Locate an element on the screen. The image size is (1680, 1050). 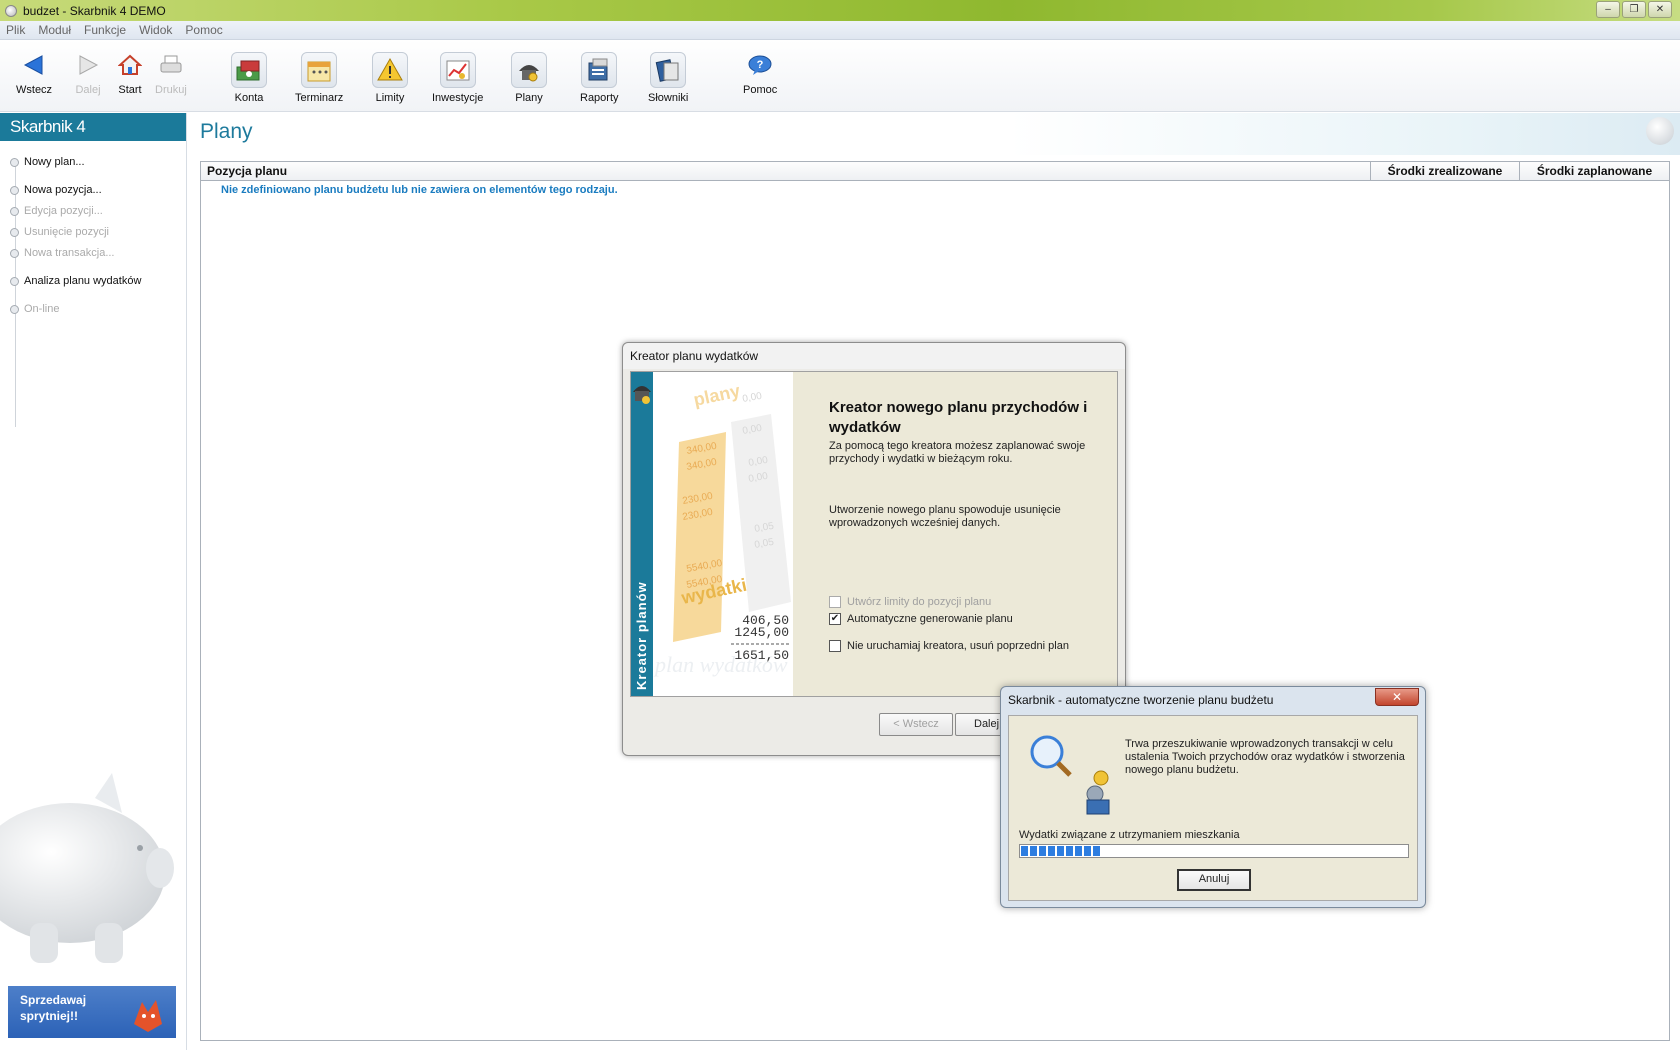
art-value: 0,00 is located at coordinates (753, 398).